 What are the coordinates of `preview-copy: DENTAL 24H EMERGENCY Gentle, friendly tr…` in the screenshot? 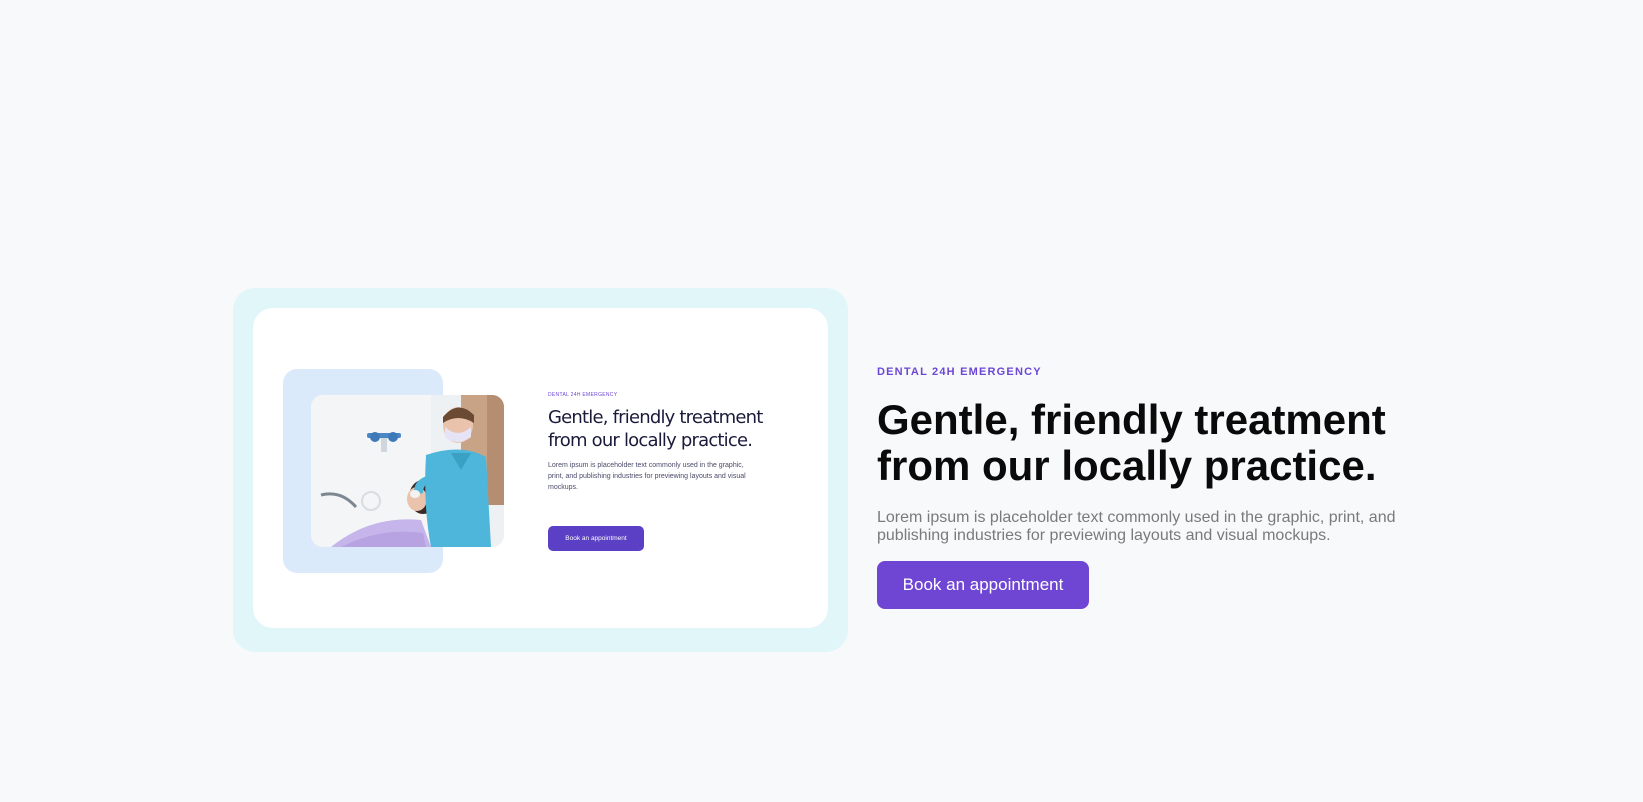 It's located at (668, 442).